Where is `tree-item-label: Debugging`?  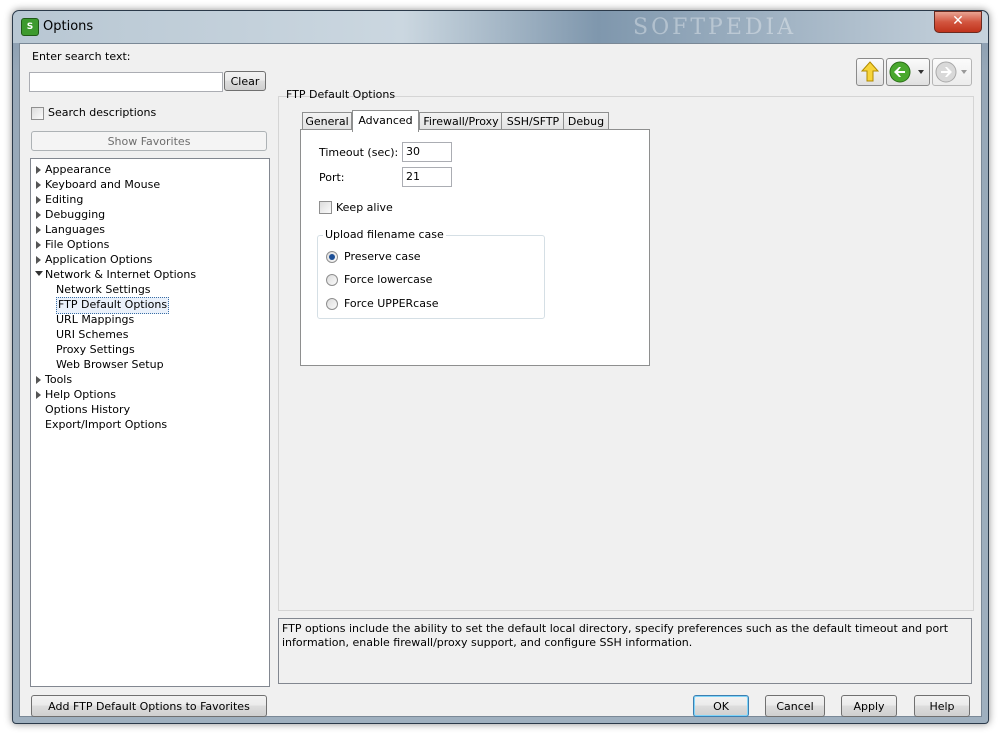
tree-item-label: Debugging is located at coordinates (75, 214).